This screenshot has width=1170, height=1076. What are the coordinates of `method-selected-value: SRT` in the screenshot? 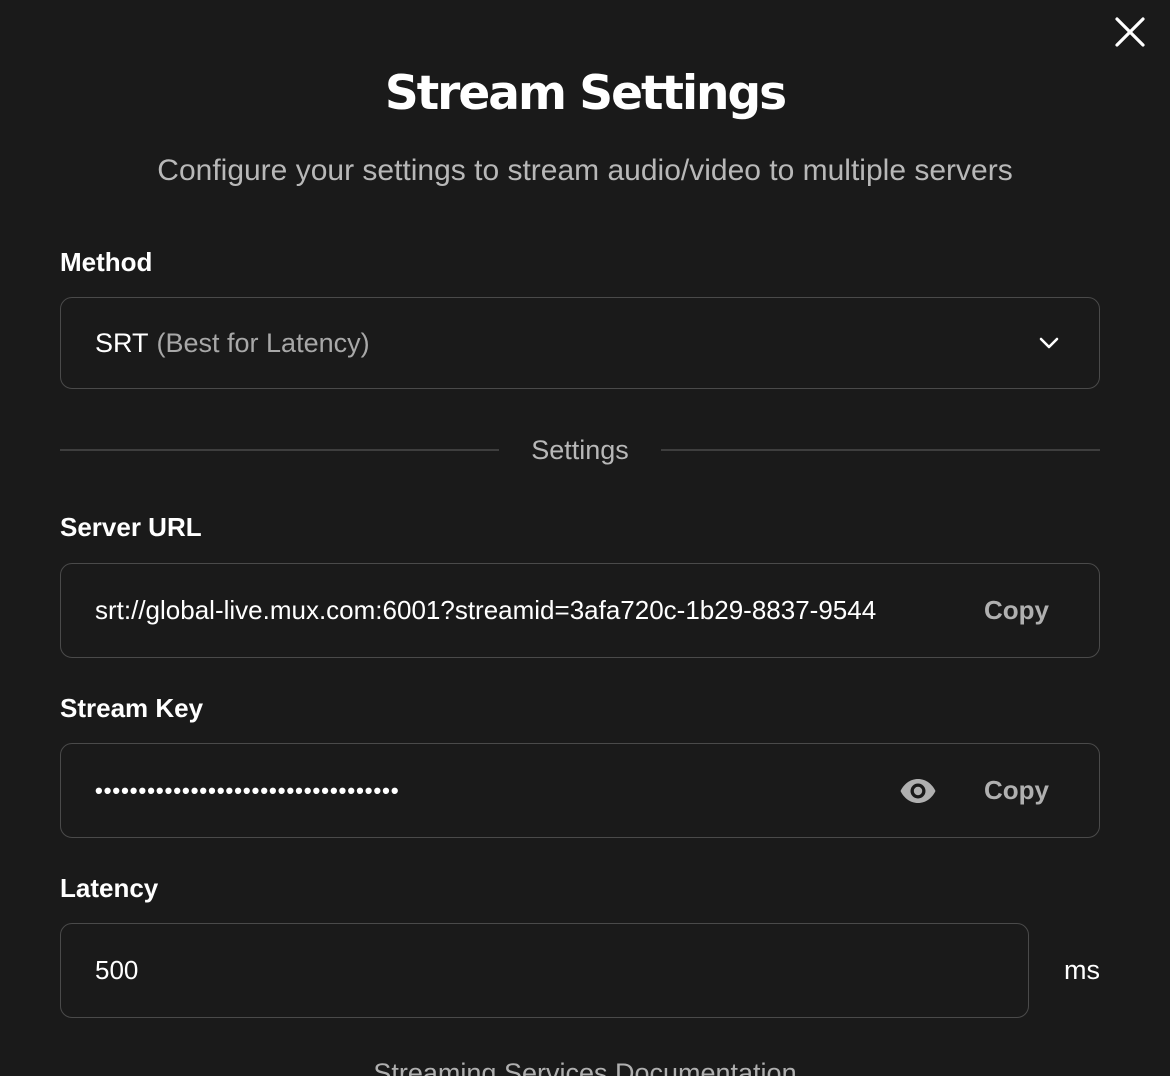 It's located at (122, 342).